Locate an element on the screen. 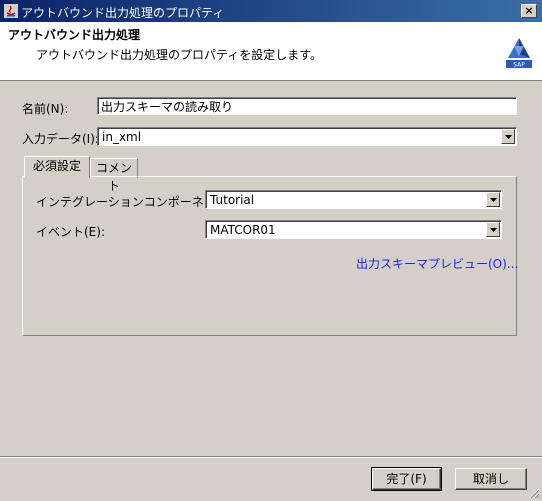 This screenshot has height=501, width=542. cancel-button: 取消し is located at coordinates (491, 479).